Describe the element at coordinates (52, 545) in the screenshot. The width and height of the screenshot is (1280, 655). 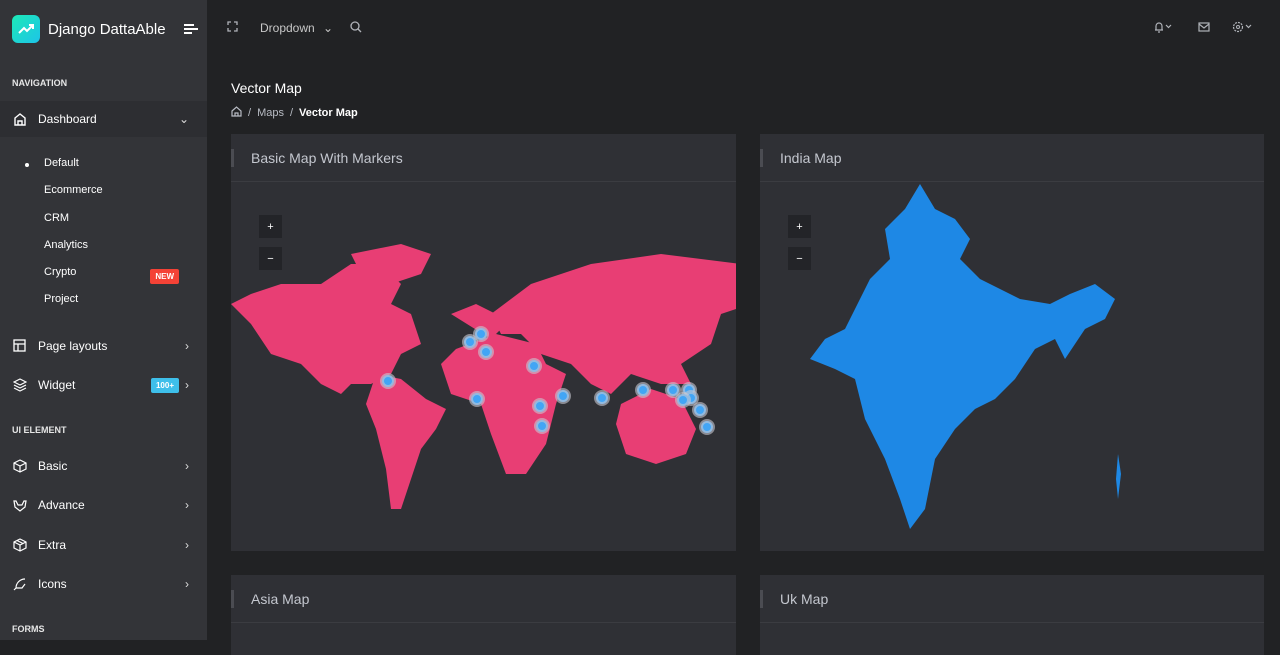
I see `sidebar-item-label: Extra` at that location.